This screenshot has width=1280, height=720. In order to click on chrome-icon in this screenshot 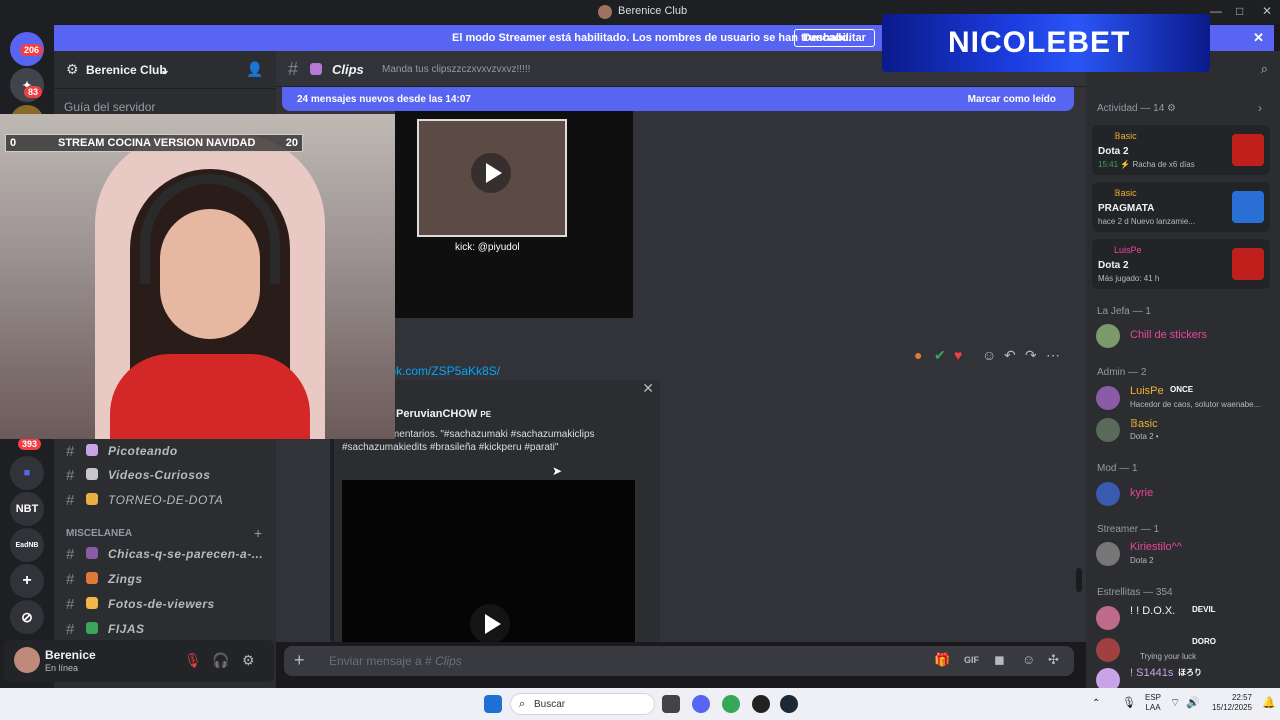, I will do `click(731, 704)`.